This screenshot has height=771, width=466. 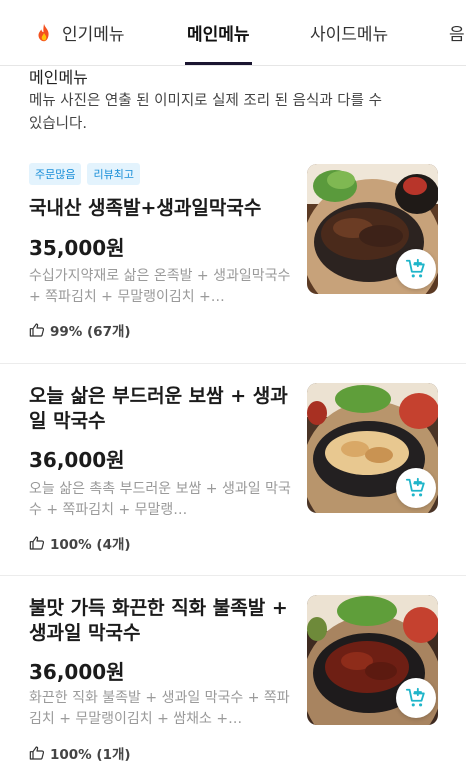 I want to click on tab-popular: 인기메뉴, so click(x=79, y=32).